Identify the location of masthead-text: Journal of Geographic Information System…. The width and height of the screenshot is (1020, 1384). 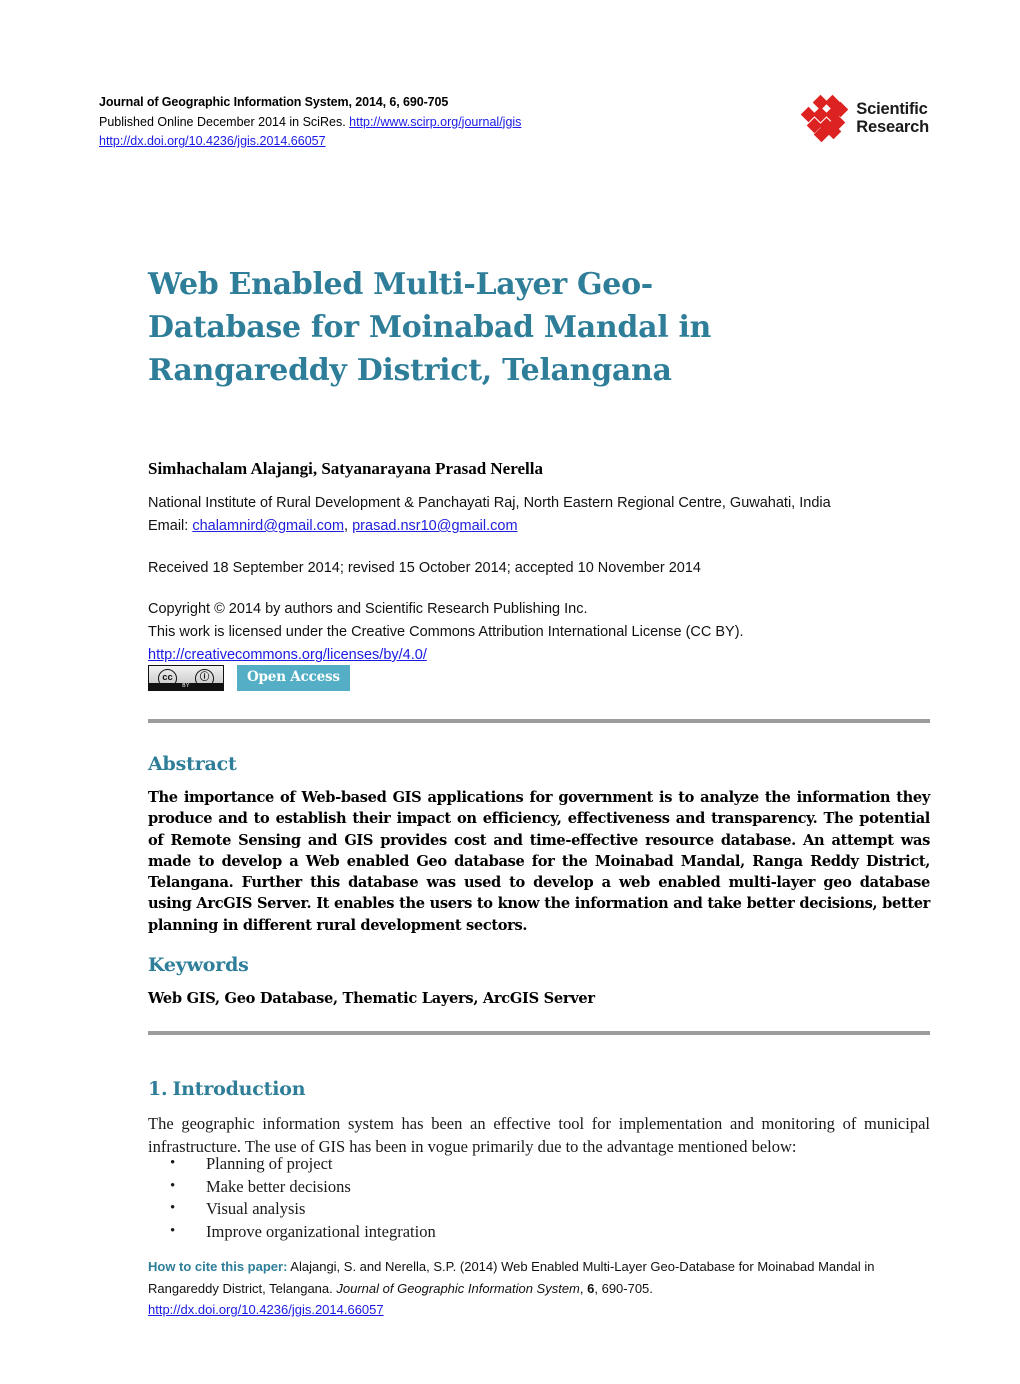
(310, 122).